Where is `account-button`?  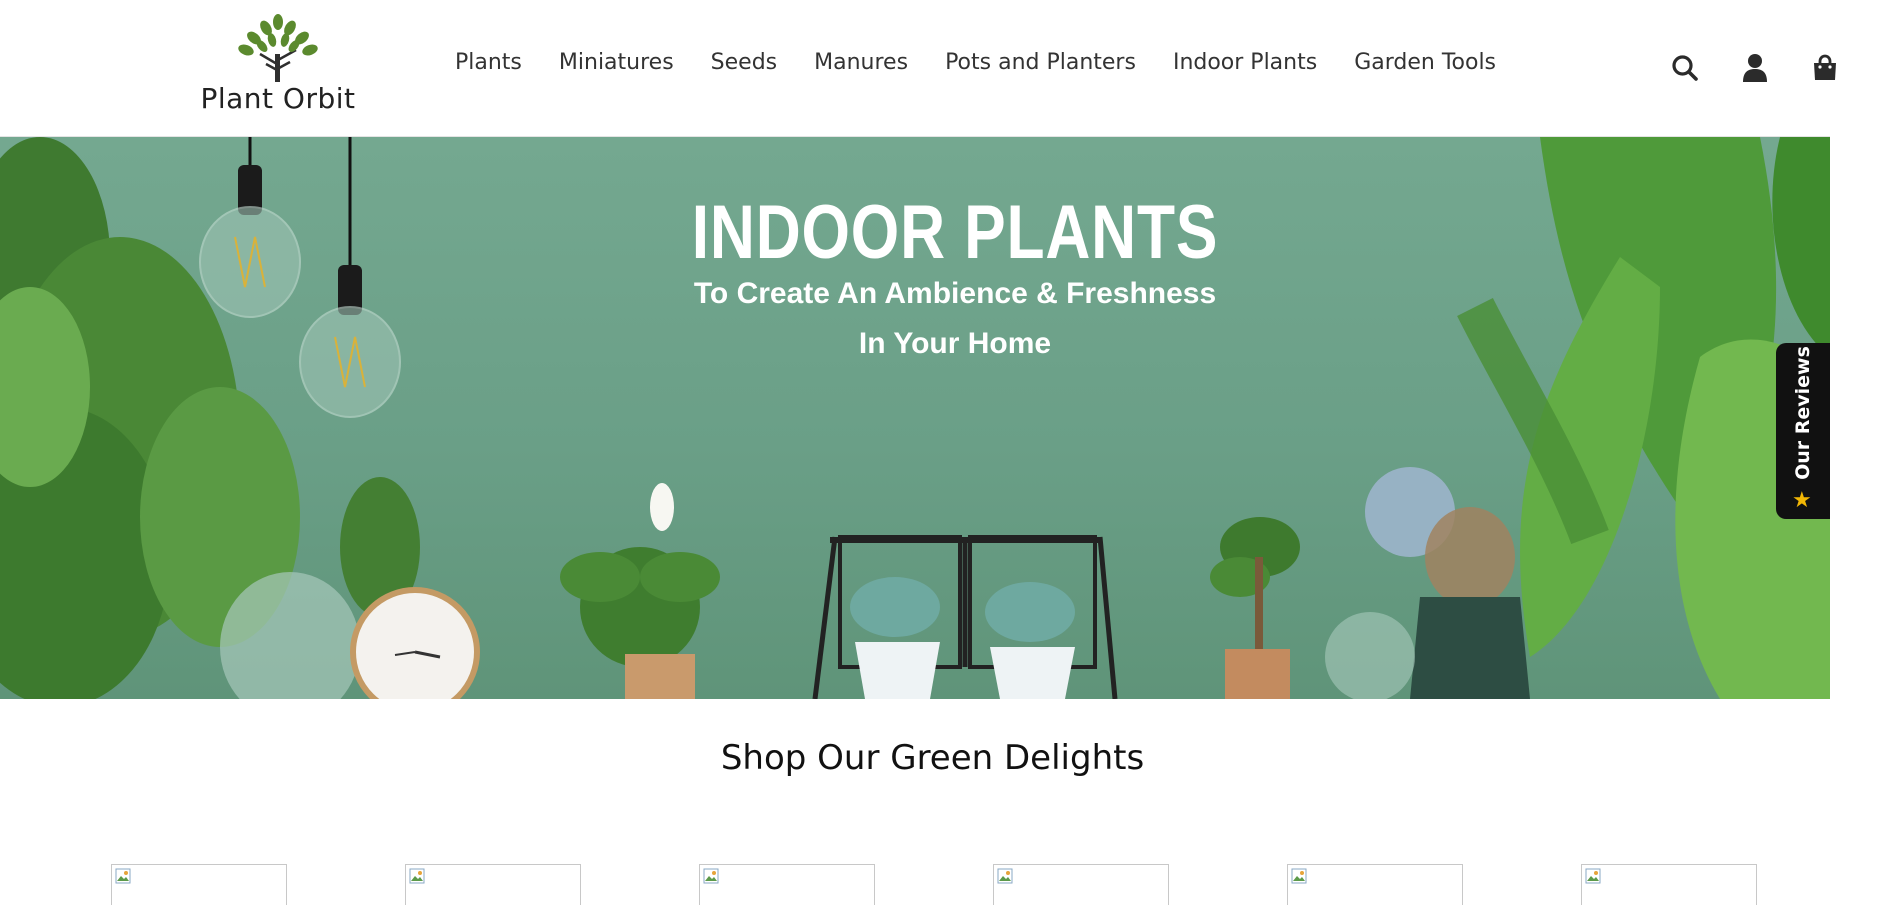
account-button is located at coordinates (1755, 68).